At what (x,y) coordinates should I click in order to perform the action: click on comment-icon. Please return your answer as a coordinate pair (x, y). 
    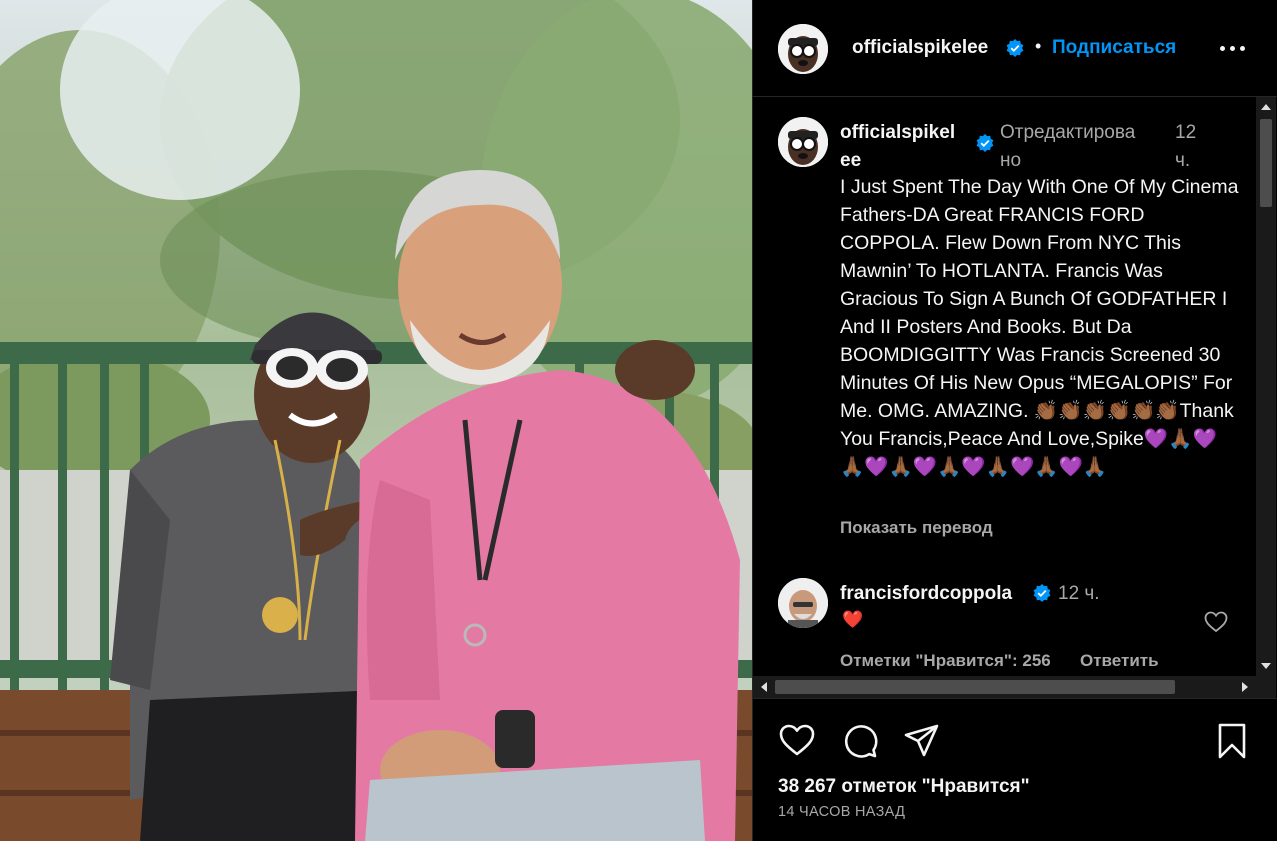
    Looking at the image, I should click on (860, 741).